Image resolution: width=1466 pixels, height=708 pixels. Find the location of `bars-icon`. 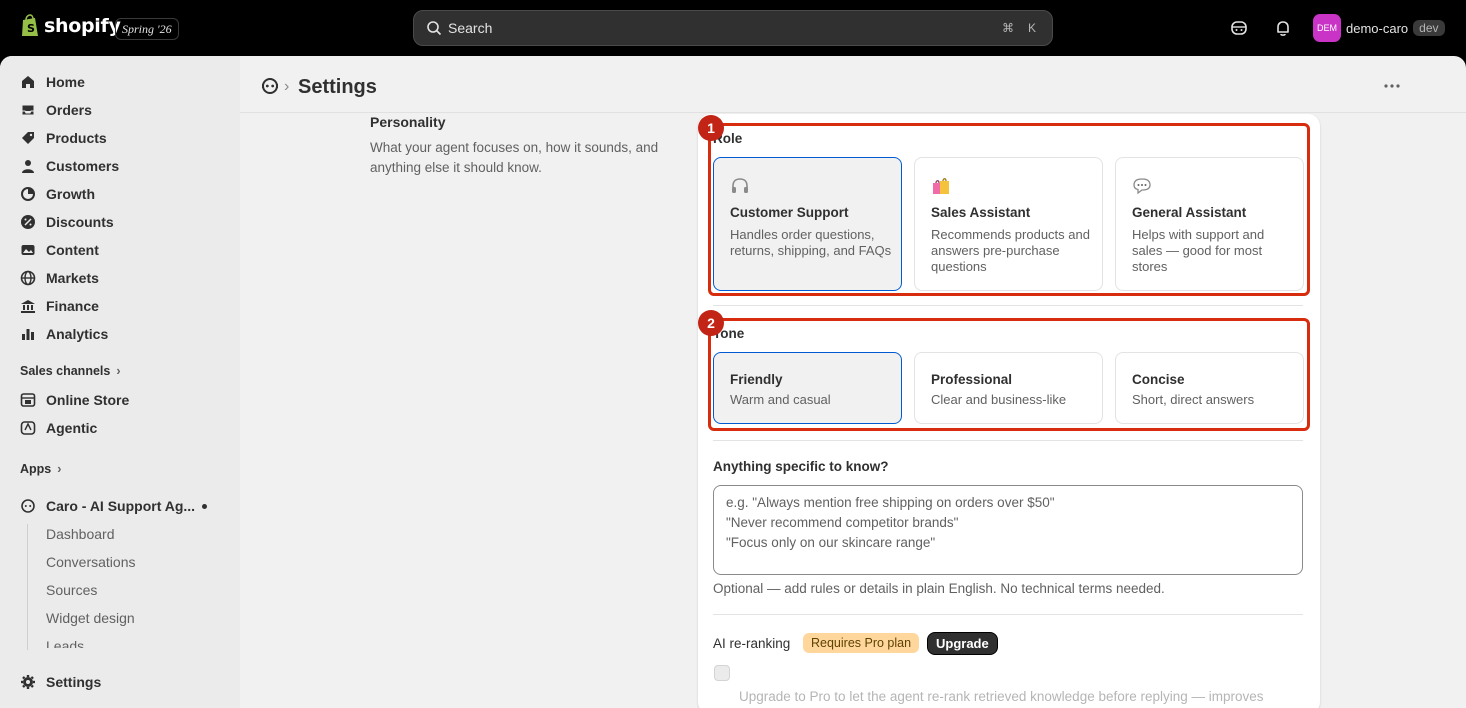

bars-icon is located at coordinates (28, 334).